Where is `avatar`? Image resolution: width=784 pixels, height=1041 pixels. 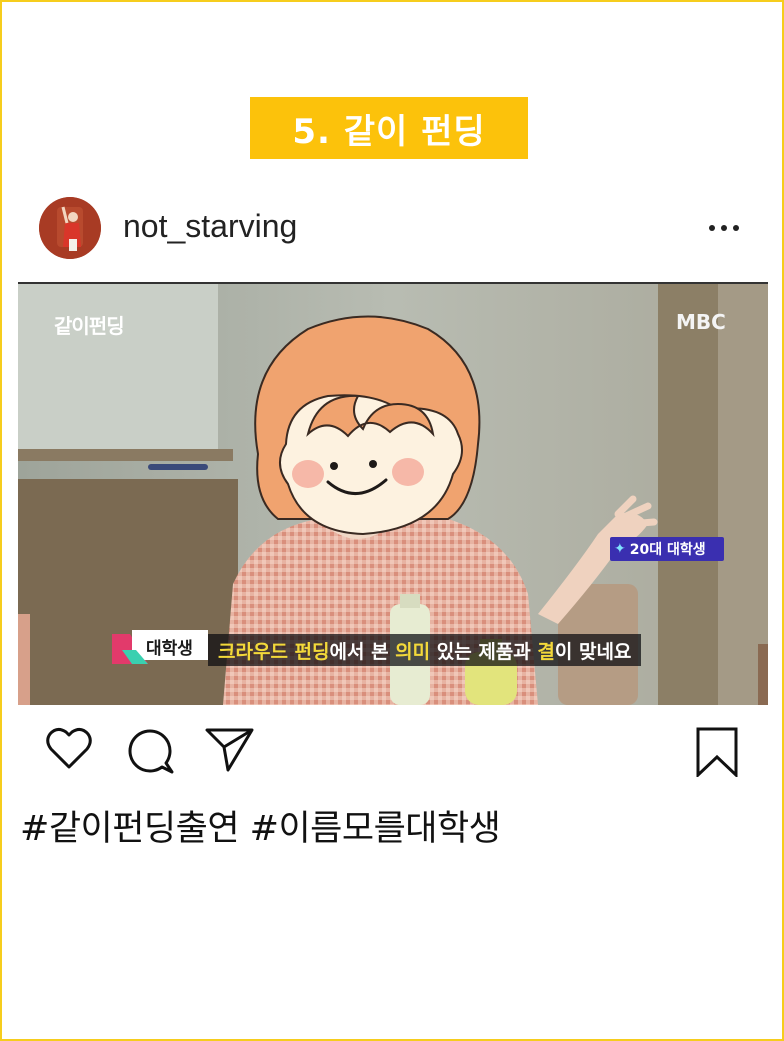
avatar is located at coordinates (70, 228).